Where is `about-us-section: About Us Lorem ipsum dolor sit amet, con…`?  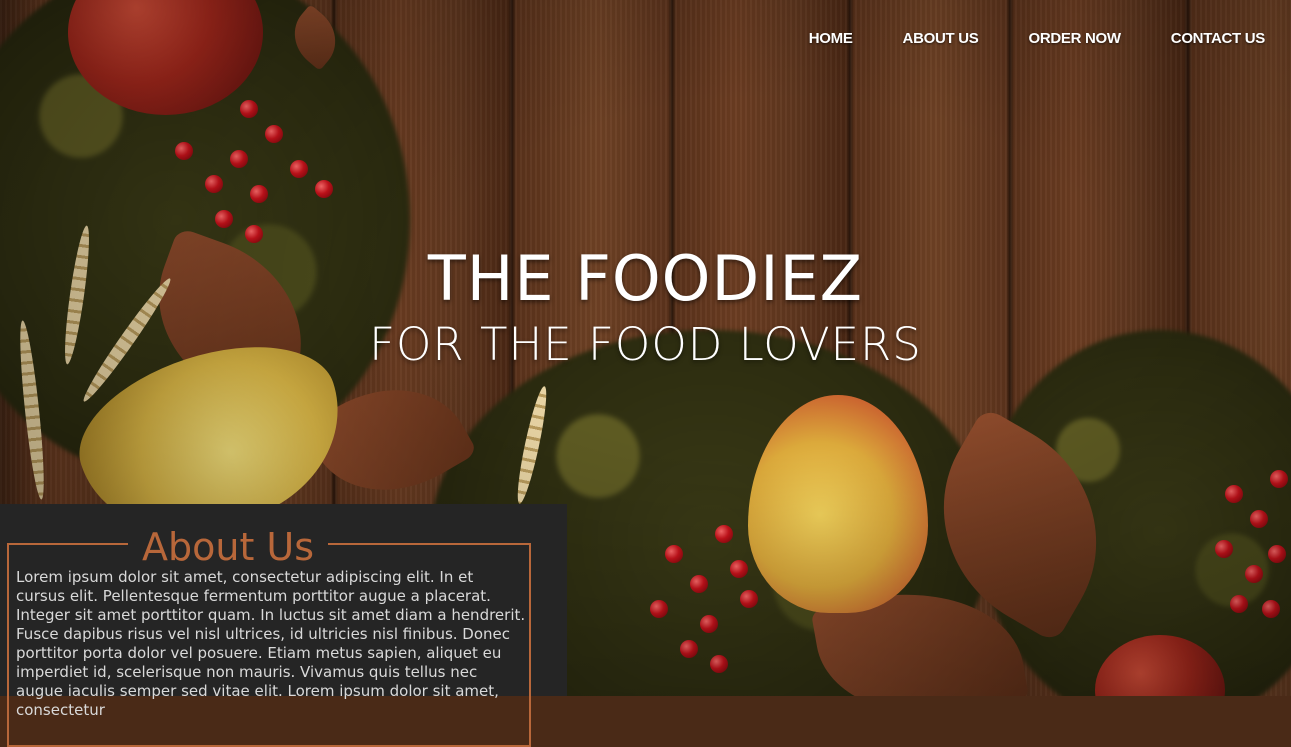
about-us-section: About Us Lorem ipsum dolor sit amet, con… is located at coordinates (283, 625).